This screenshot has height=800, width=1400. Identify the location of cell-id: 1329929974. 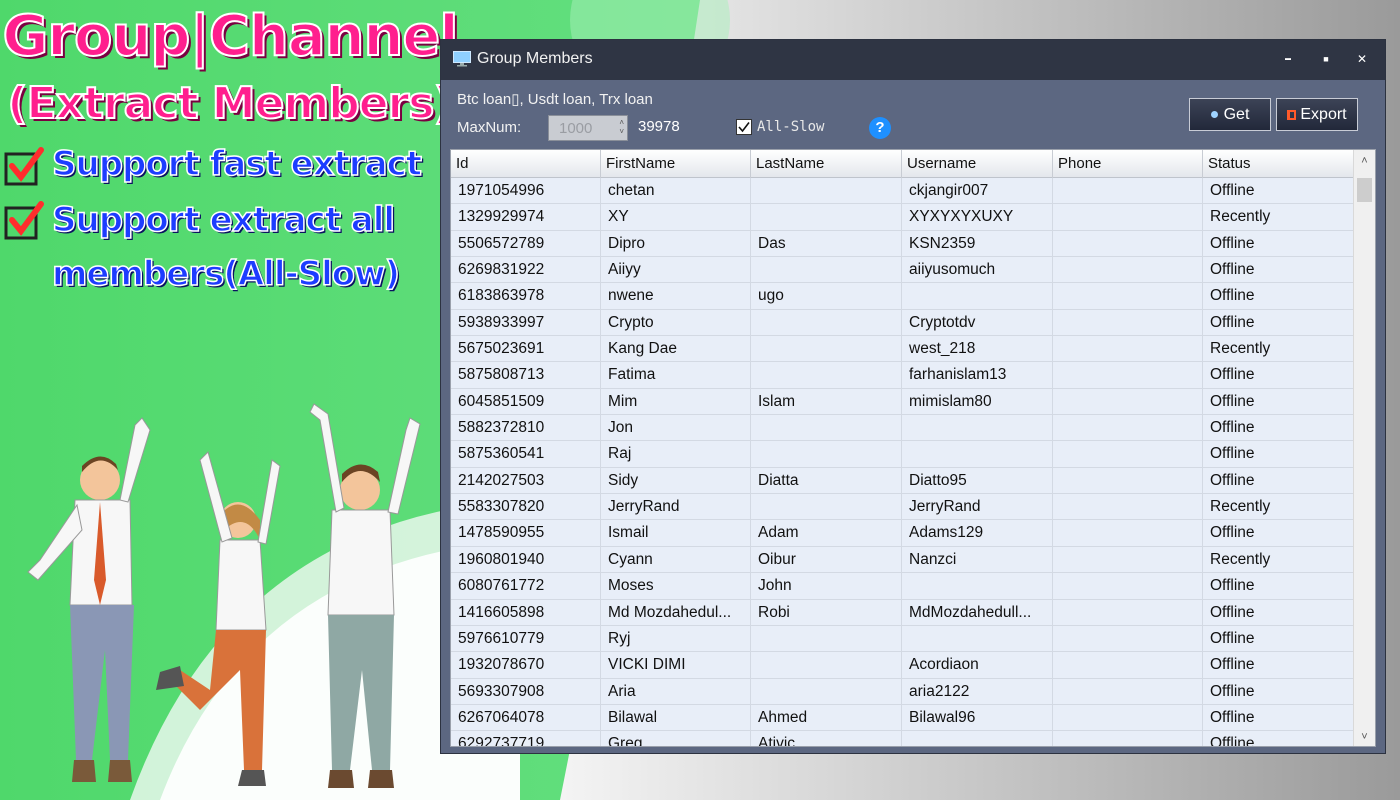
(526, 217).